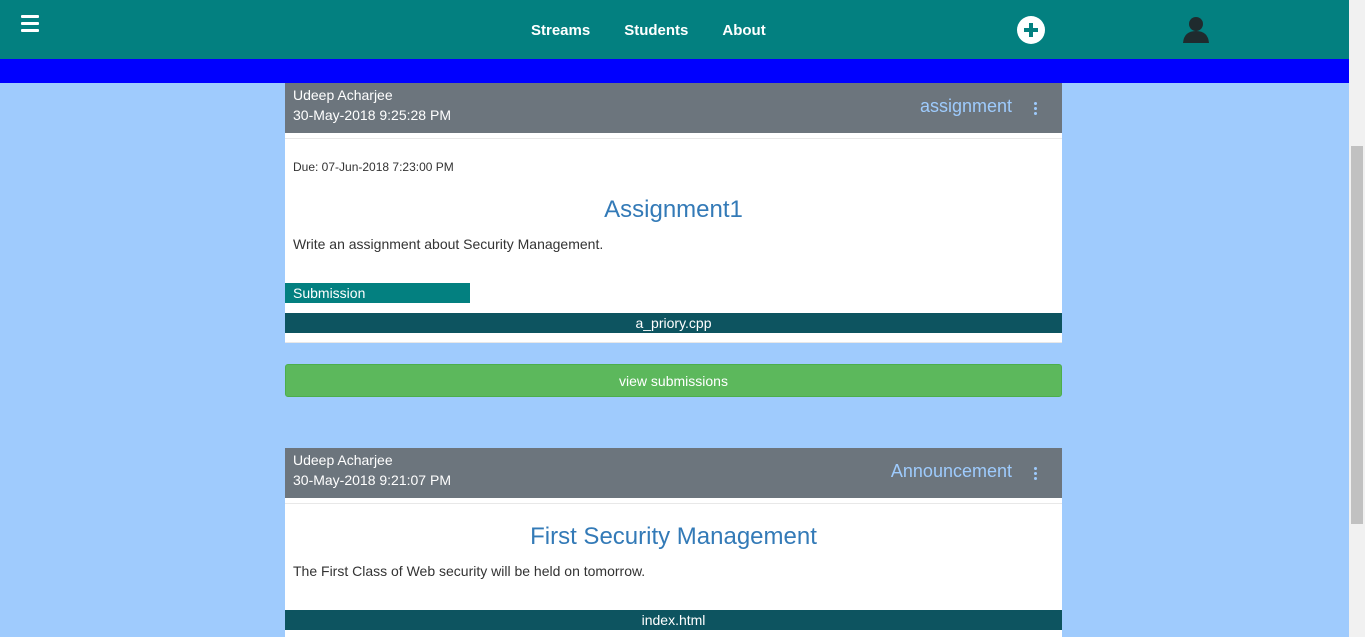 This screenshot has height=637, width=1365. What do you see at coordinates (1357, 335) in the screenshot?
I see `scrollbar-thumb` at bounding box center [1357, 335].